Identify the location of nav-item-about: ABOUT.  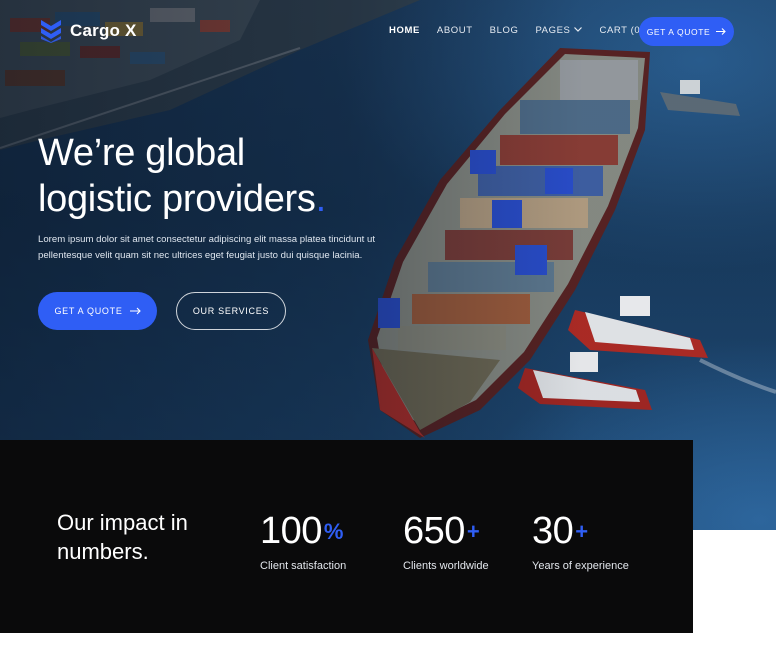
(455, 30).